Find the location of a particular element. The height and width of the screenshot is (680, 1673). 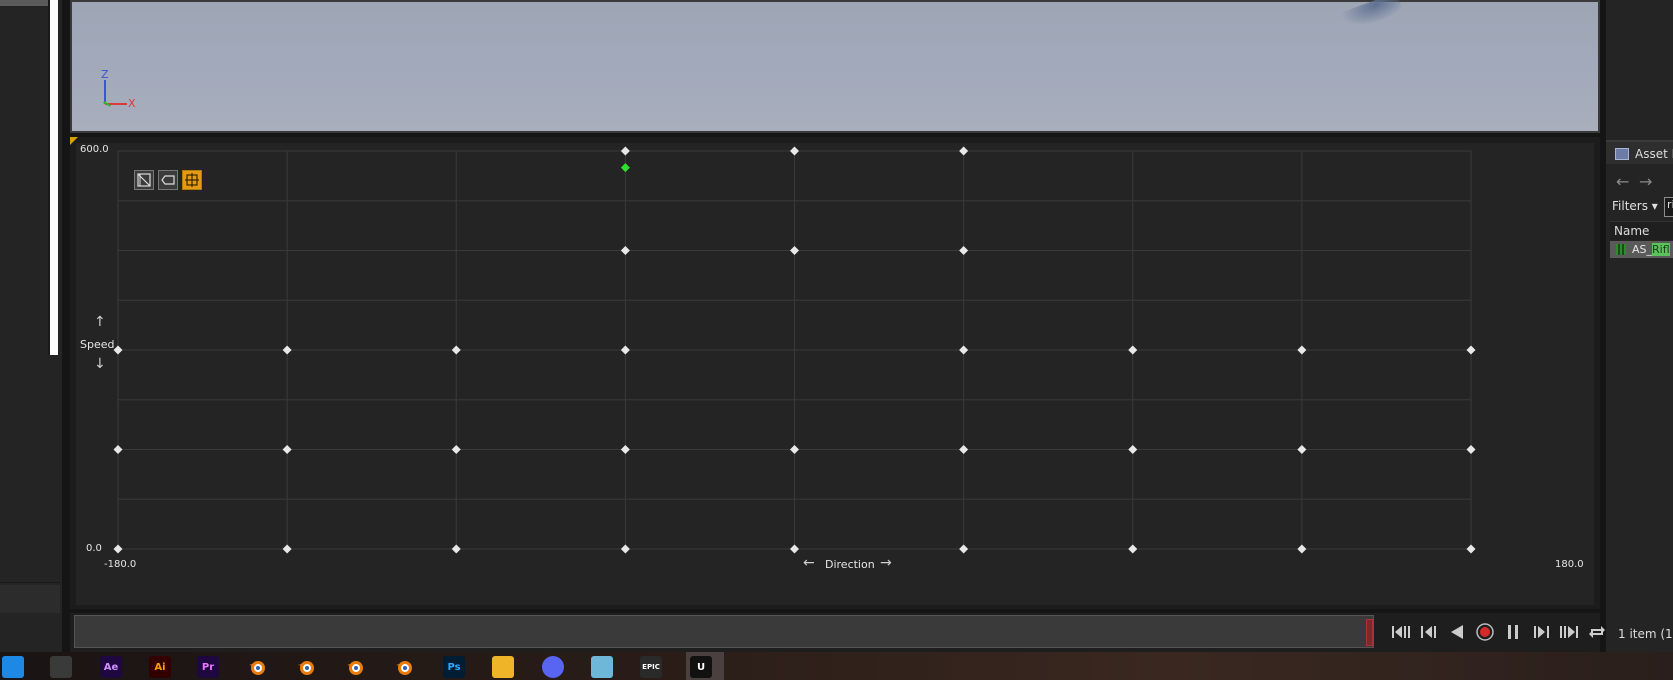

after-effects-icon: Ae is located at coordinates (111, 667).